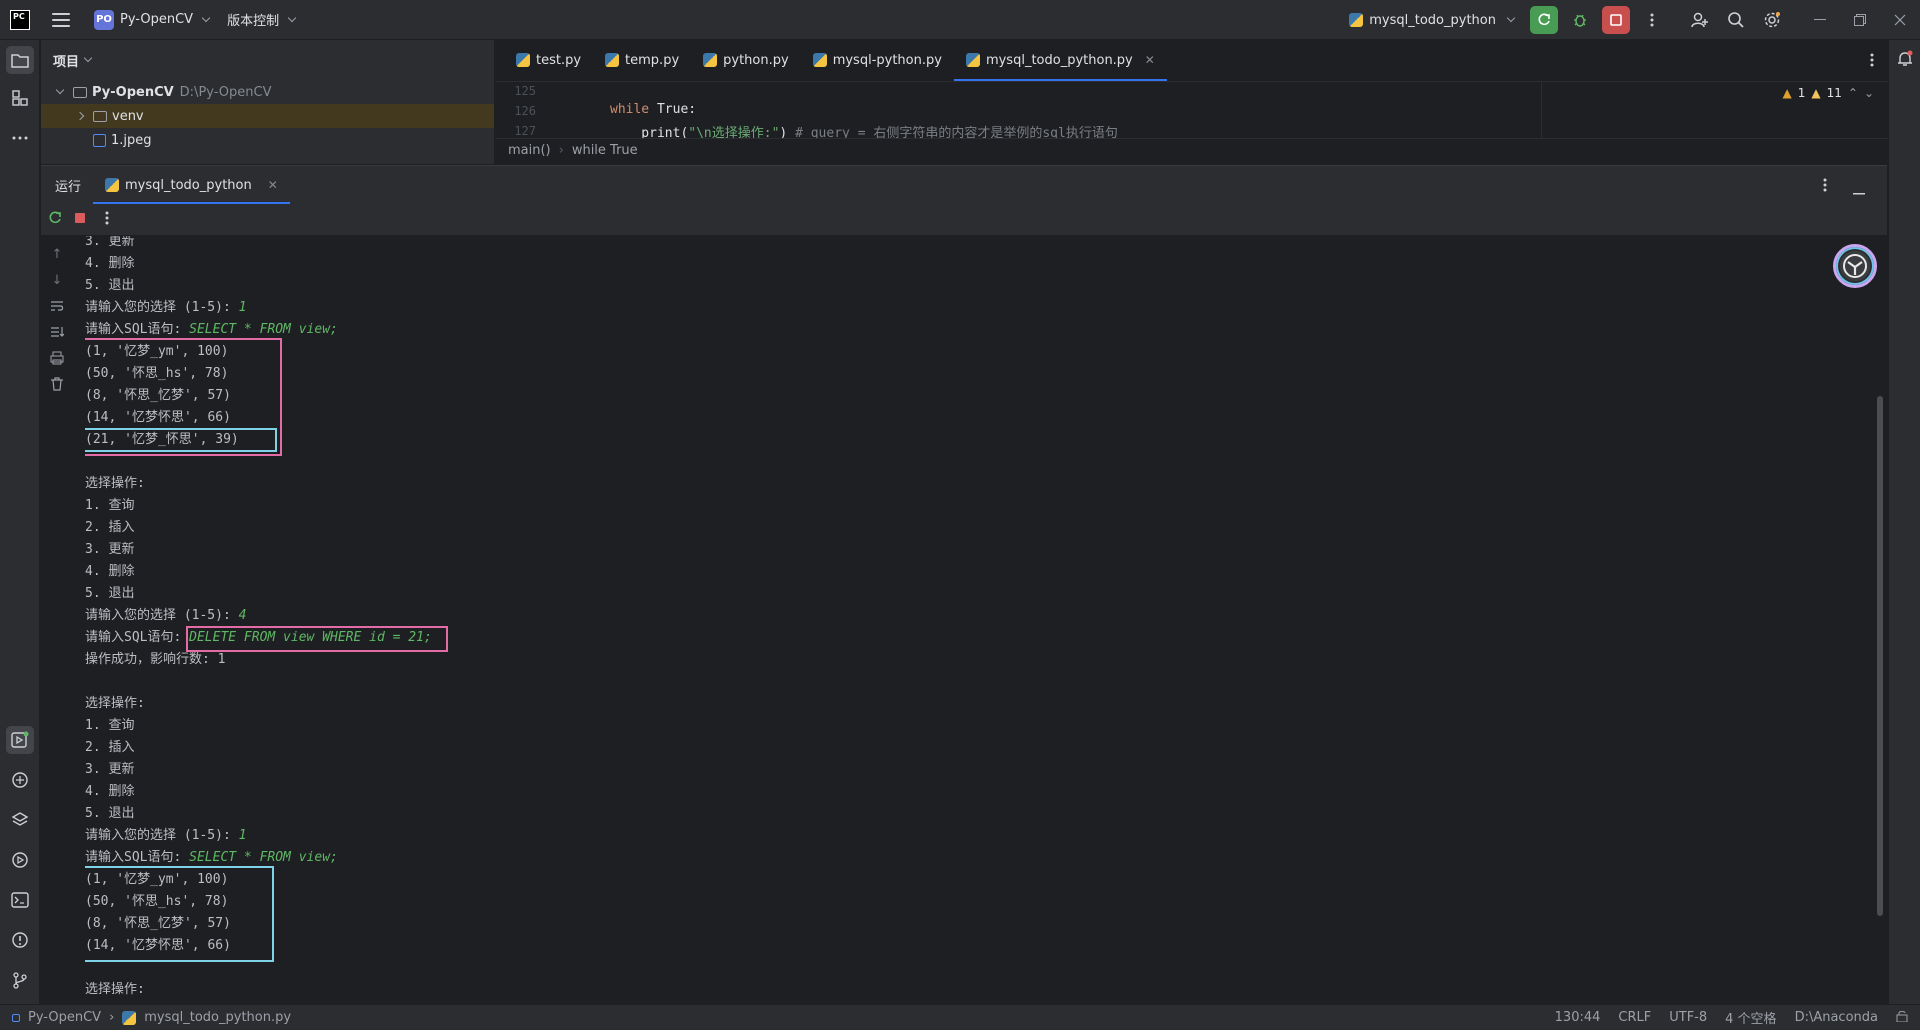 Image resolution: width=1920 pixels, height=1030 pixels. I want to click on settings-button, so click(1772, 20).